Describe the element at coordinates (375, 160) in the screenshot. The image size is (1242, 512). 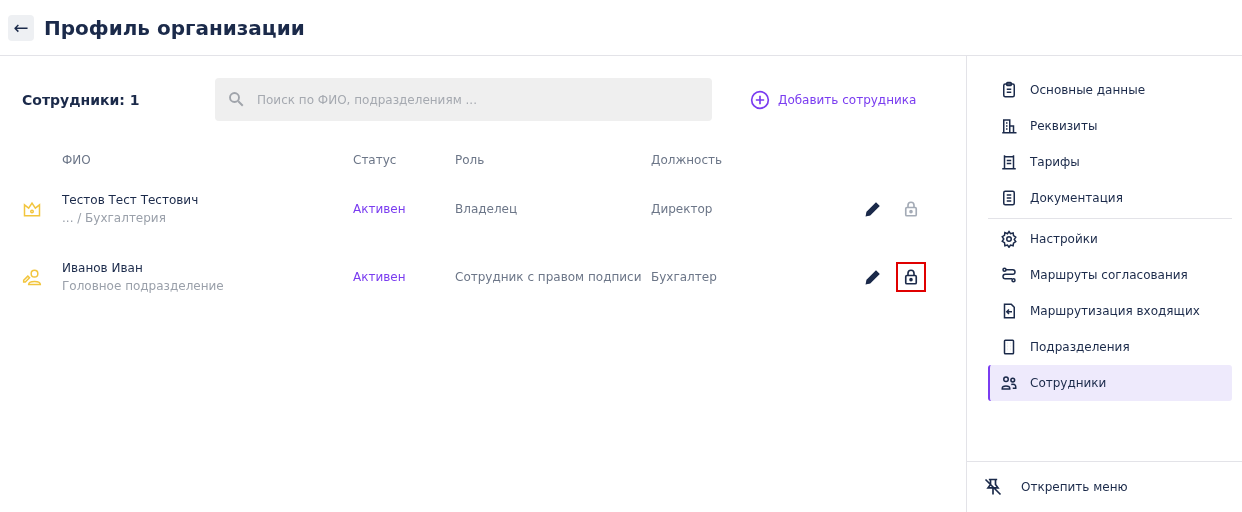
I see `column-header: Статус` at that location.